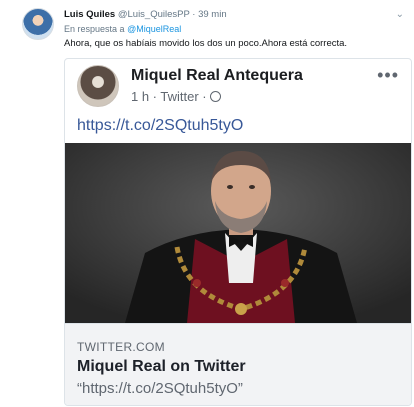  I want to click on author-handle: @Luis_QuilesPP, so click(154, 14).